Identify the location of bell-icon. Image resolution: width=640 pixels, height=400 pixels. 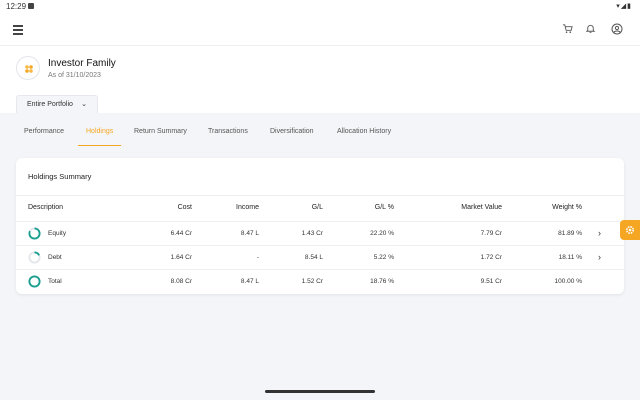
(590, 30).